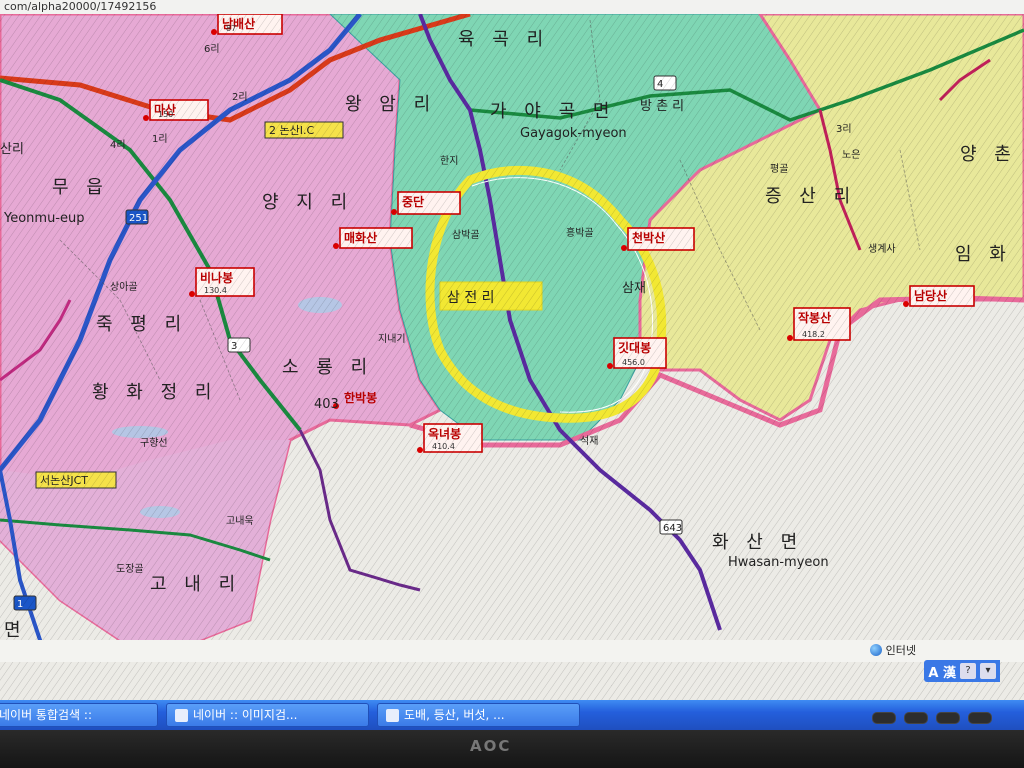 The width and height of the screenshot is (1024, 768). I want to click on monitor-bezel, so click(512, 749).